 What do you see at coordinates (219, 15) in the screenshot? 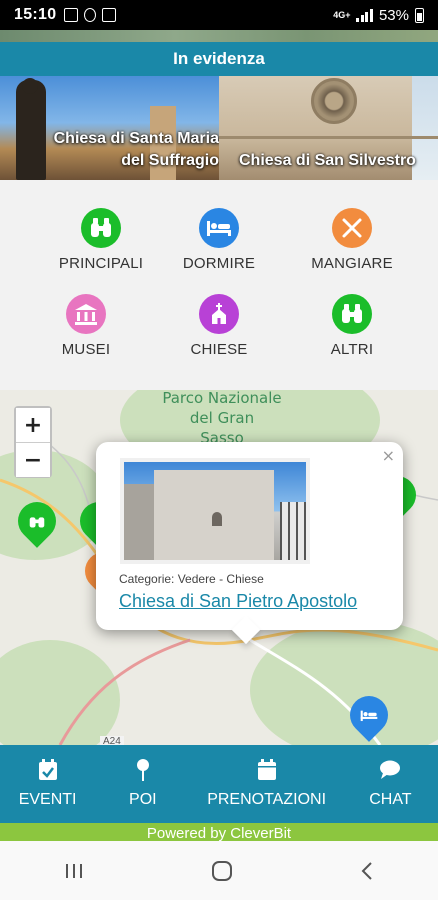
I see `status-bar: 15:10 4G+ 53%` at bounding box center [219, 15].